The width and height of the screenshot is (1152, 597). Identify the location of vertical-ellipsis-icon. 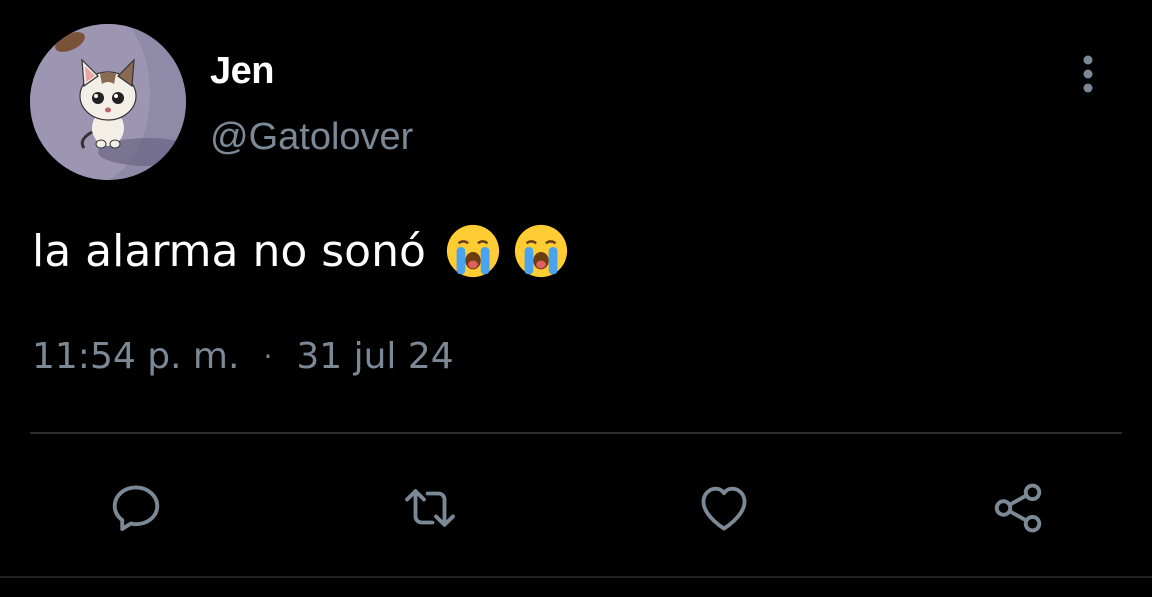
(1088, 74).